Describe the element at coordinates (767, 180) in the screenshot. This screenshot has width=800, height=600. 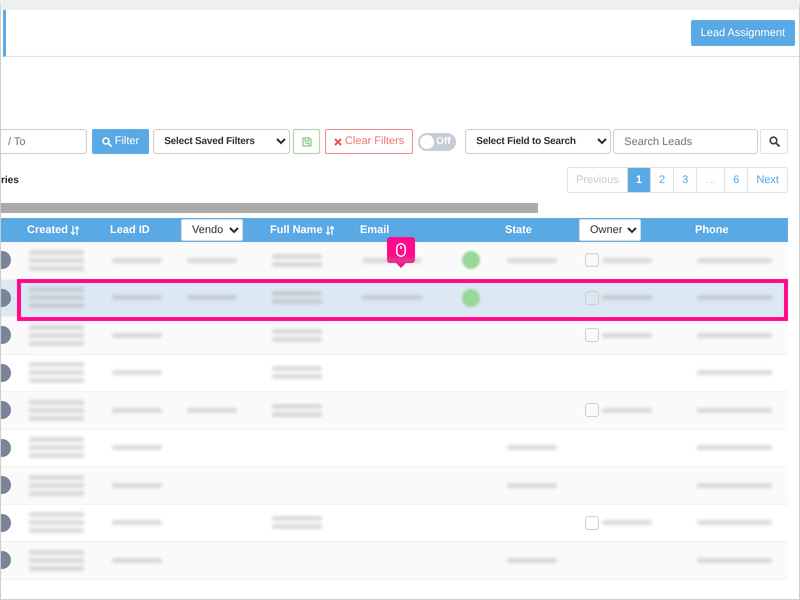
I see `page-button: Next` at that location.